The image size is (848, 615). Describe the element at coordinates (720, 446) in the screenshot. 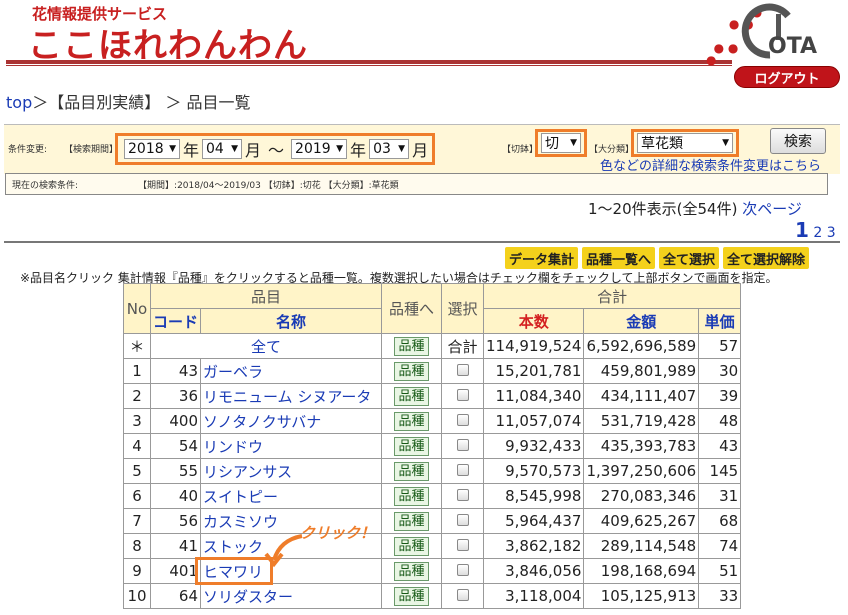

I see `cell-unit-price: 43` at that location.